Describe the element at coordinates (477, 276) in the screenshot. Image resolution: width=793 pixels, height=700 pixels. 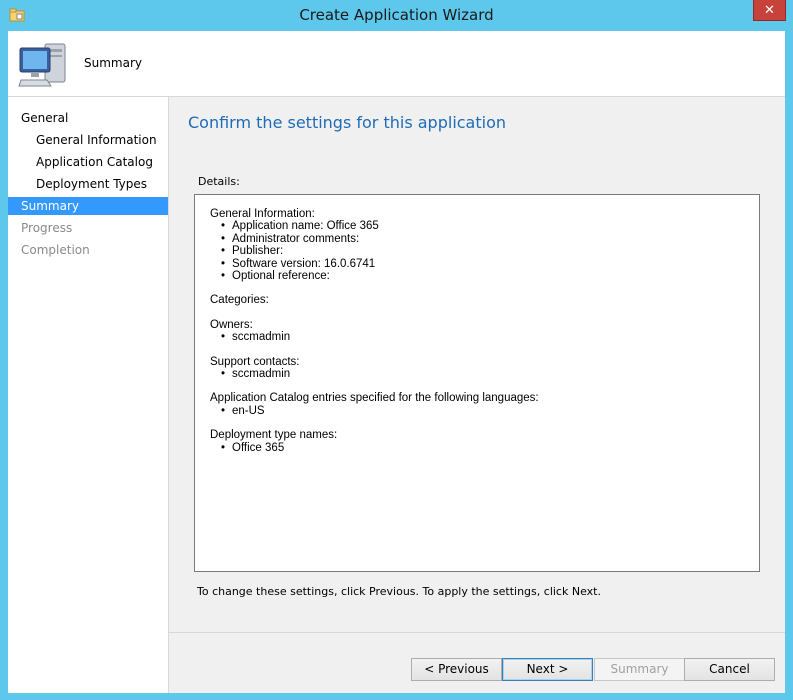
I see `detail-item: Optional reference:` at that location.